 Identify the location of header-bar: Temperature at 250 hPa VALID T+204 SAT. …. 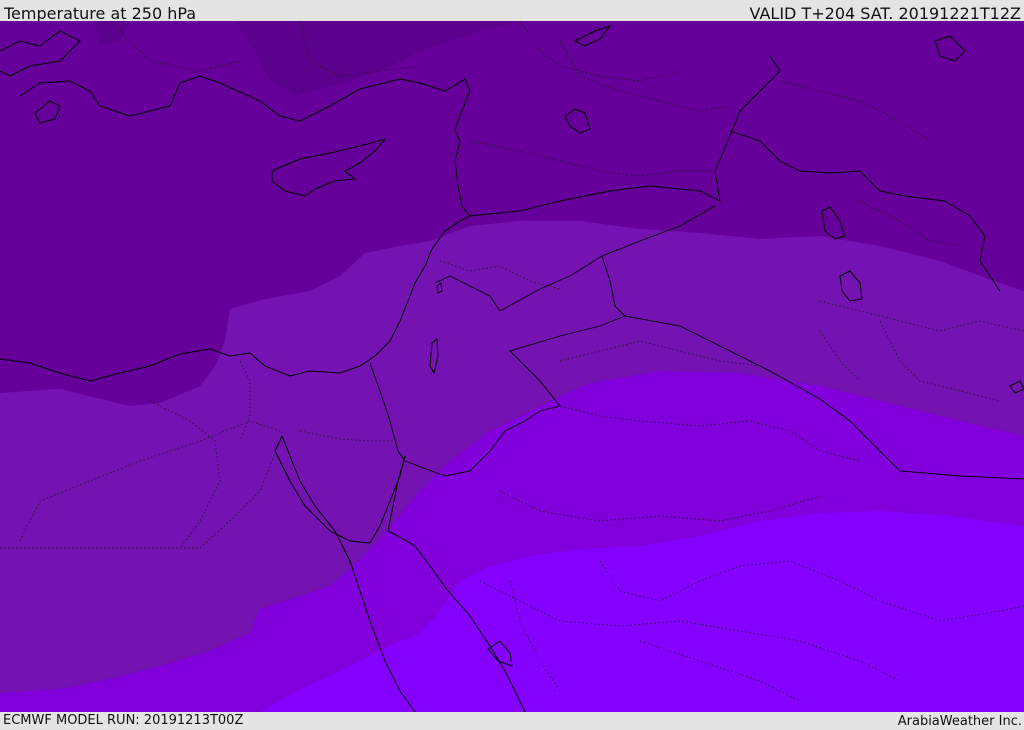
(512, 11).